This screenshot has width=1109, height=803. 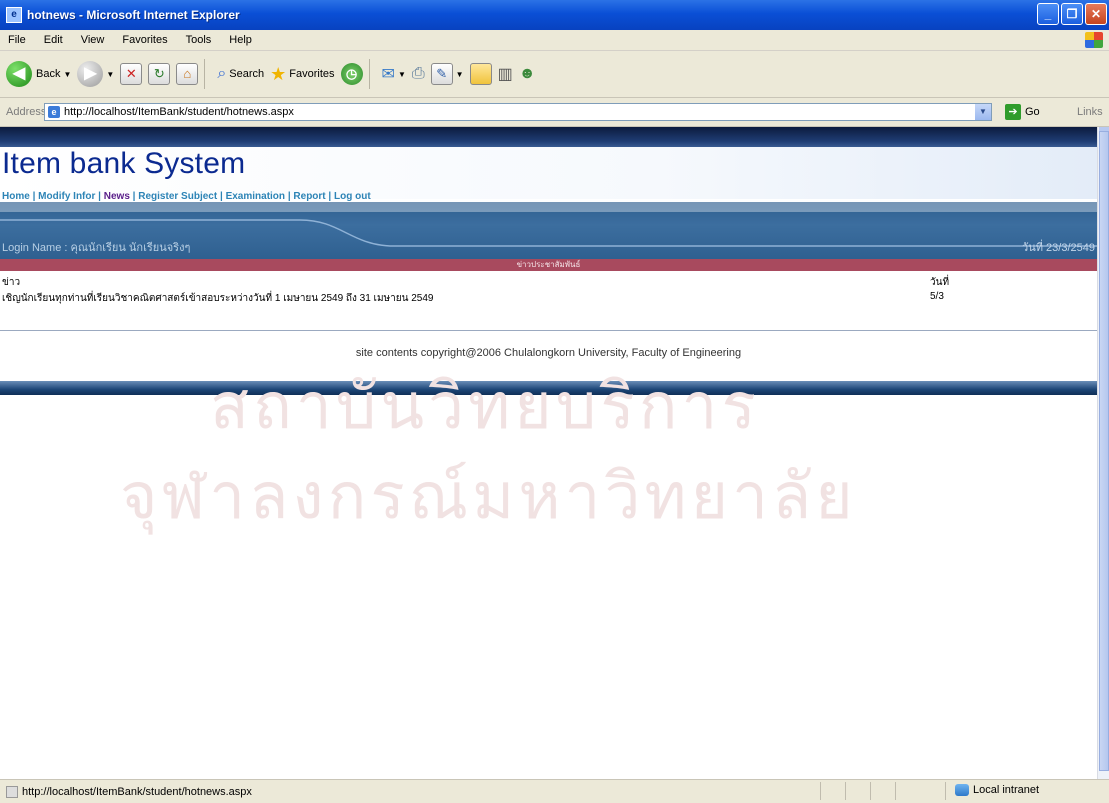 What do you see at coordinates (402, 74) in the screenshot?
I see `mail-dropdown-icon: ▼` at bounding box center [402, 74].